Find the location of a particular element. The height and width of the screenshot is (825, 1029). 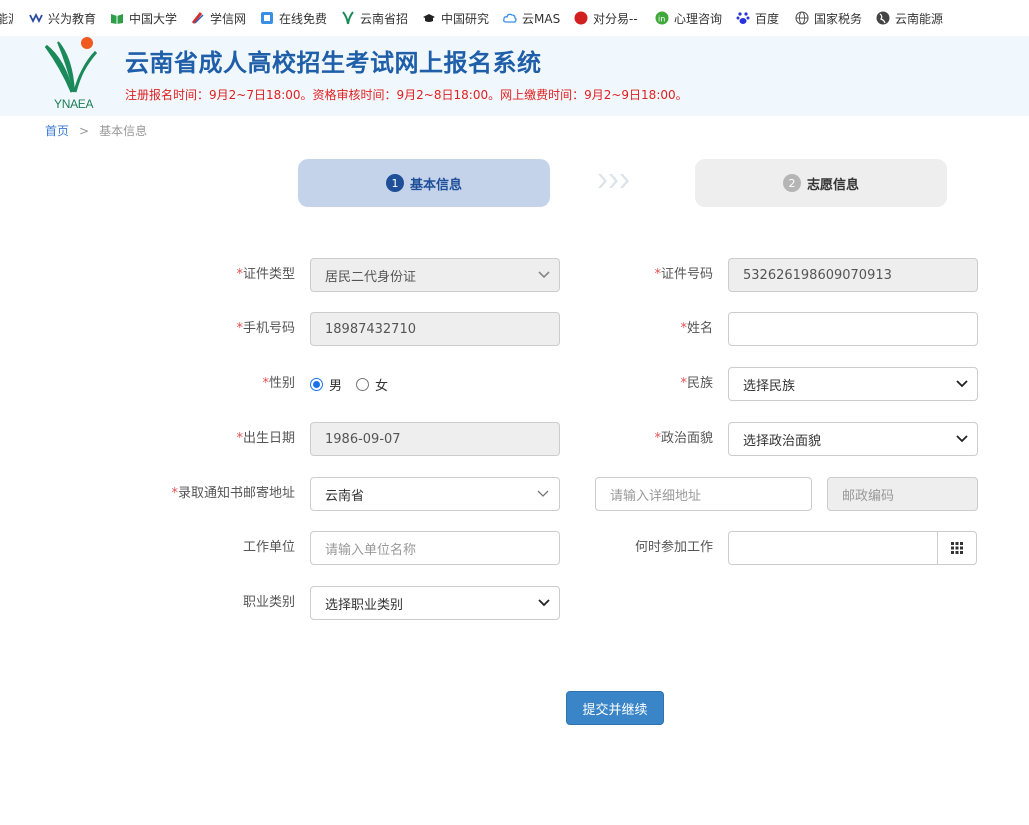

bookmark-item: 兴为教育 is located at coordinates (62, 18).